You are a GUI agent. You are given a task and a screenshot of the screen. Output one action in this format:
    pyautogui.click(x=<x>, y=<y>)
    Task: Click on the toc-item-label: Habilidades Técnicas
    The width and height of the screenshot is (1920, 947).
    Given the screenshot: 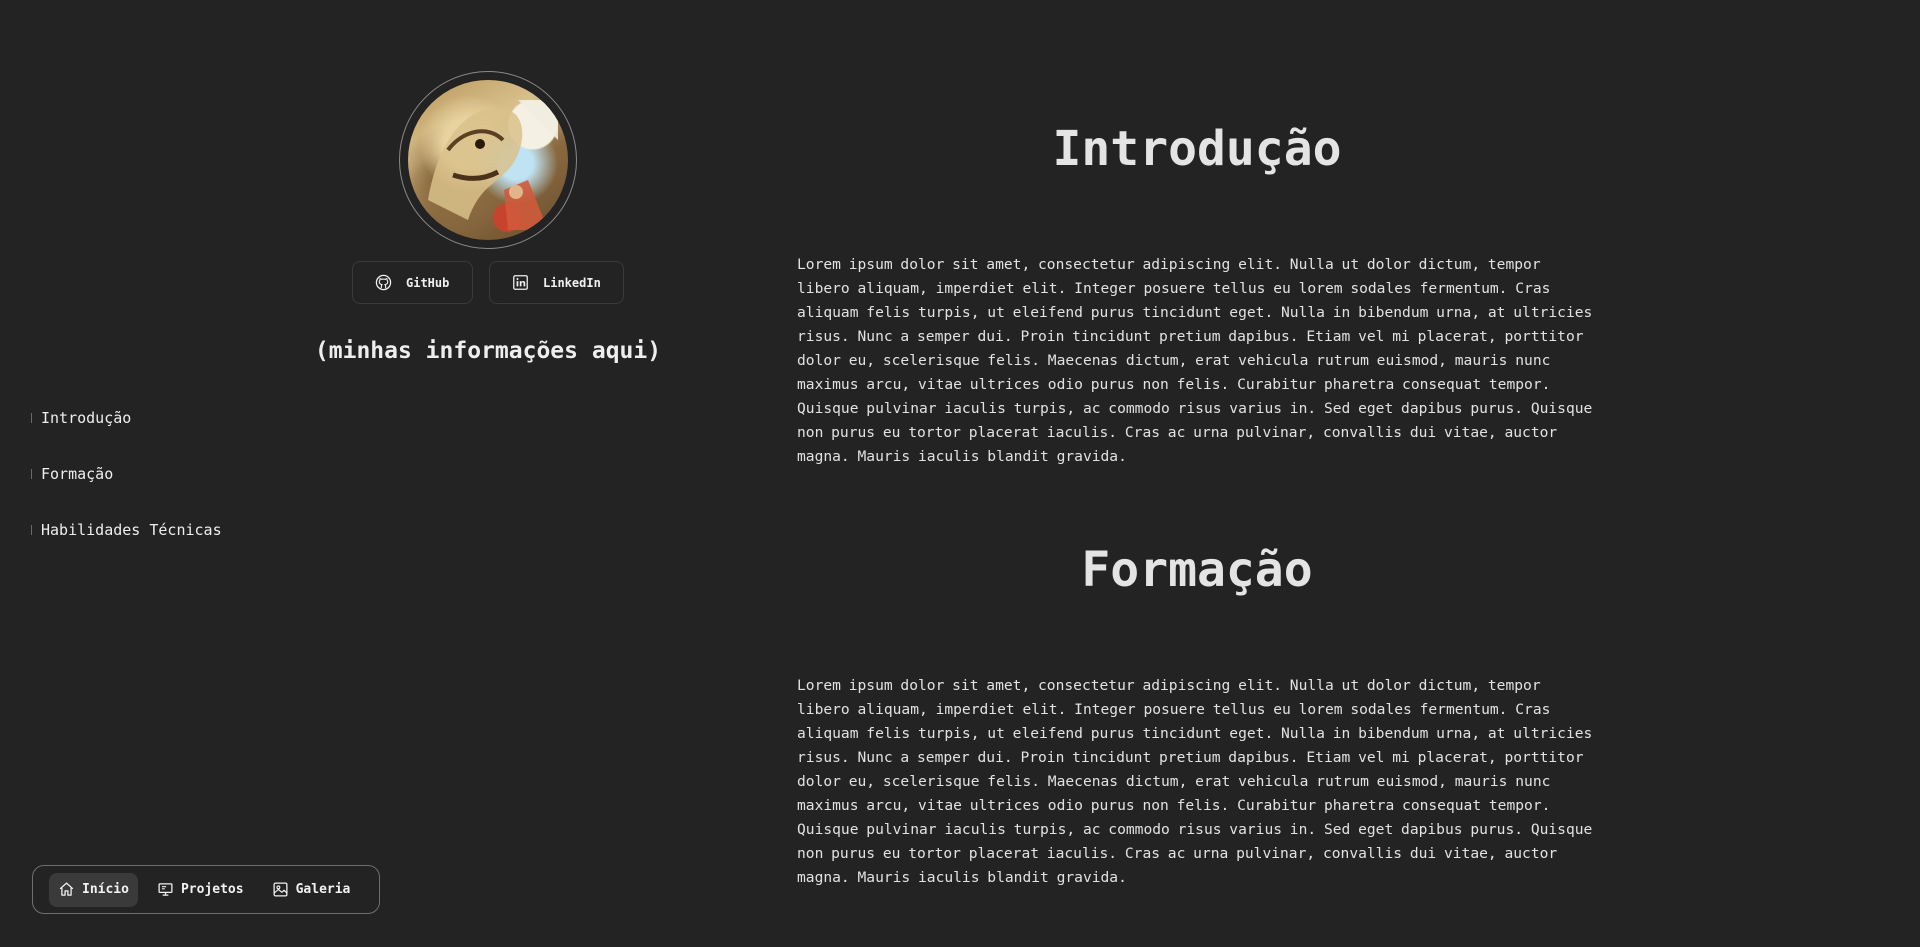 What is the action you would take?
    pyautogui.click(x=131, y=530)
    